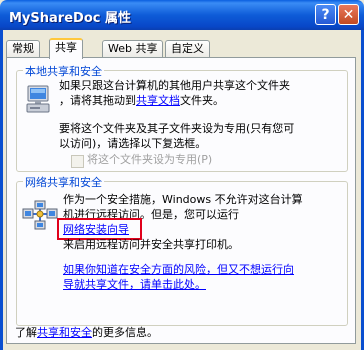  What do you see at coordinates (178, 269) in the screenshot?
I see `risk-link-line-1: 如果你知道在安全方面的风险，但又不想运行向` at bounding box center [178, 269].